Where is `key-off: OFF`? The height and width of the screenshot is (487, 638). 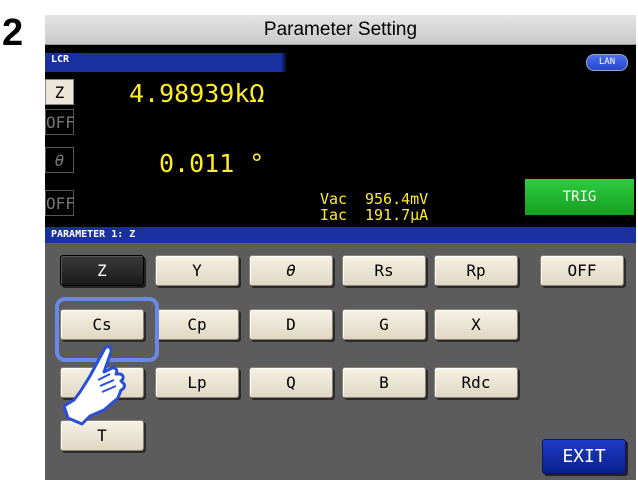
key-off: OFF is located at coordinates (582, 270).